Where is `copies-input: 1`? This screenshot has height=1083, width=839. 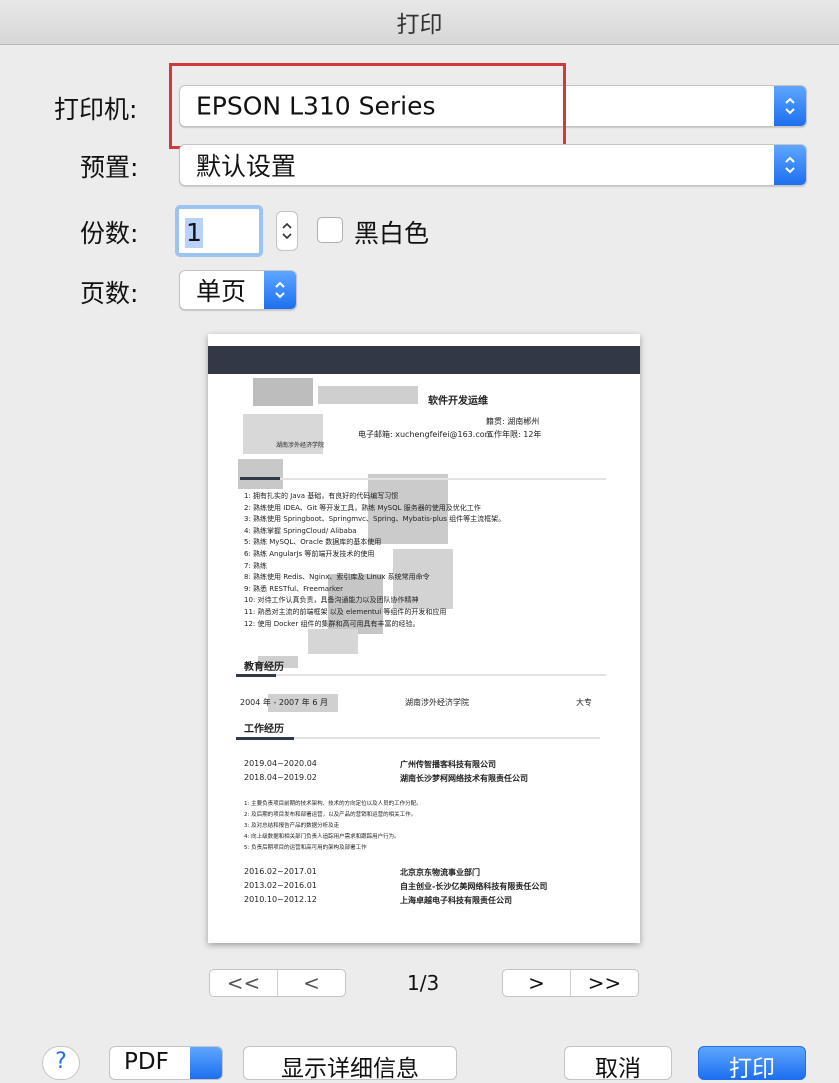
copies-input: 1 is located at coordinates (219, 231).